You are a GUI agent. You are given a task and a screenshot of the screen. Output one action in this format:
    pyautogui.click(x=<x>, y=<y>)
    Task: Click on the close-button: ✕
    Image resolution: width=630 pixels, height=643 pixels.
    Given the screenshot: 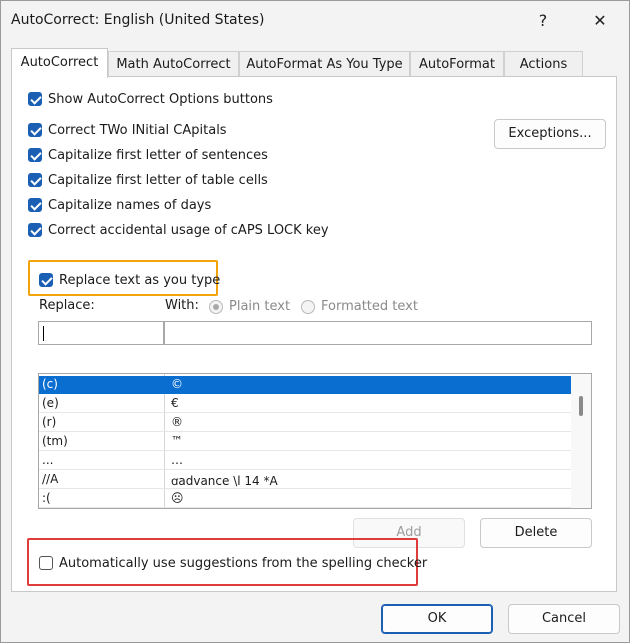 What is the action you would take?
    pyautogui.click(x=600, y=21)
    